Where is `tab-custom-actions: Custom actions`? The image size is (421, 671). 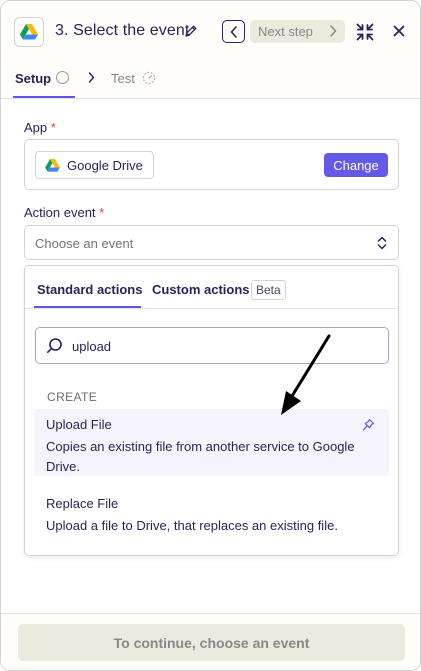
tab-custom-actions: Custom actions is located at coordinates (201, 289).